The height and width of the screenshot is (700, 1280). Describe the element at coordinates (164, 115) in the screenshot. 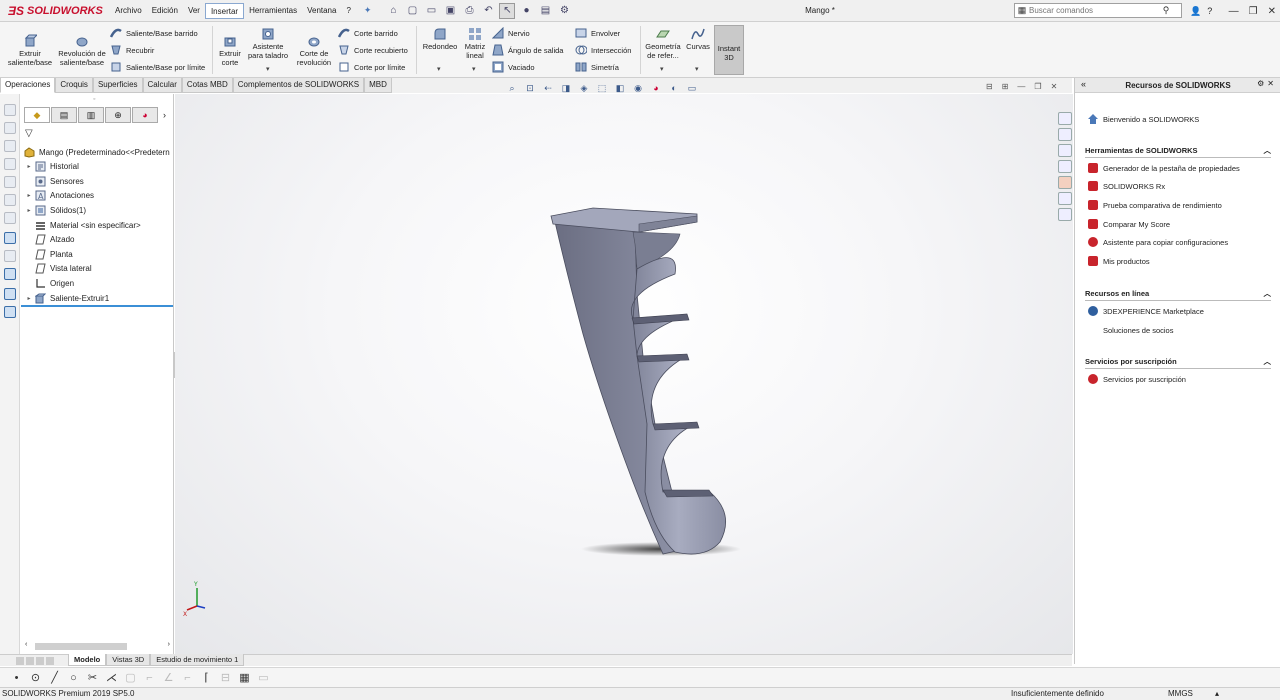

I see `tabs-scroll-right-icon: ›` at that location.